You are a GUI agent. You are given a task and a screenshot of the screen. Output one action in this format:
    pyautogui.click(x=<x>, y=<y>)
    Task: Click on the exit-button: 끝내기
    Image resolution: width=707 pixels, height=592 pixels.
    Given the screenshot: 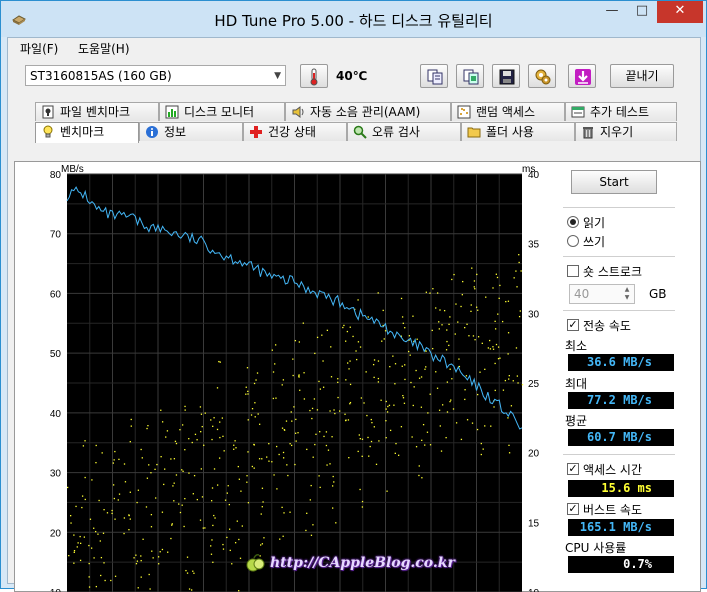 What is the action you would take?
    pyautogui.click(x=642, y=76)
    